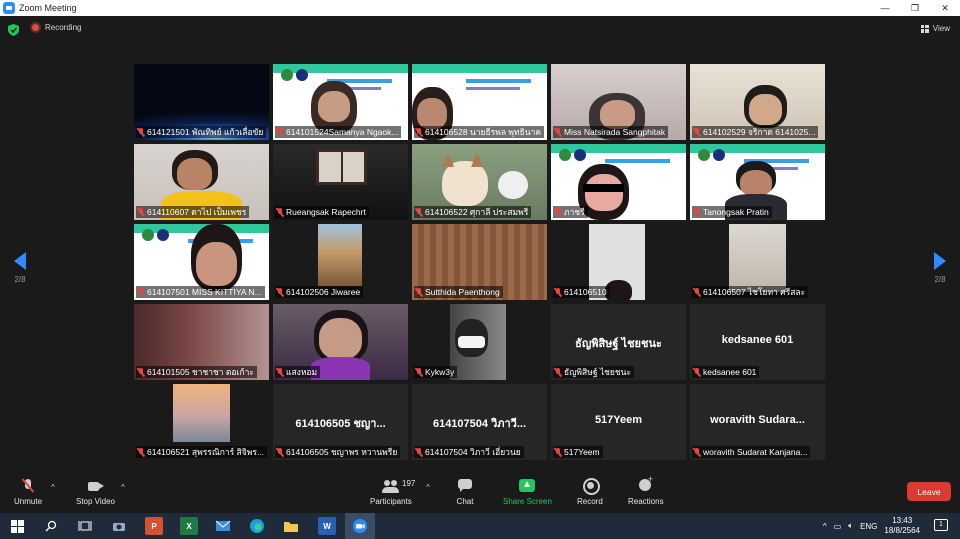 Image resolution: width=960 pixels, height=539 pixels. I want to click on file-explorer-app-button, so click(291, 526).